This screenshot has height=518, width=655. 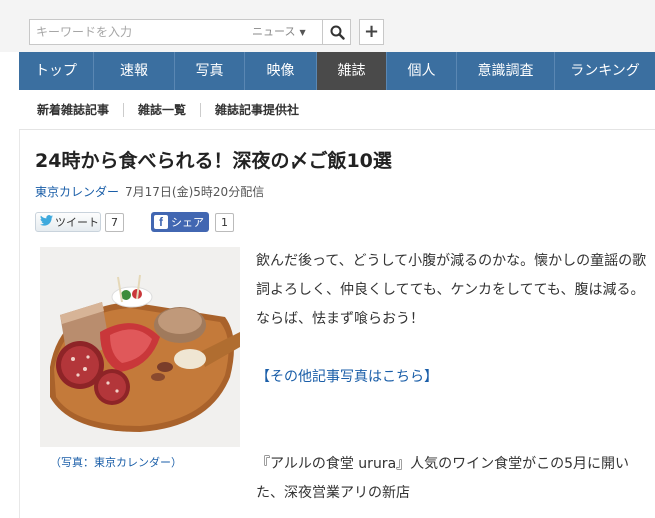 I want to click on more-photos-paragraph: 【その他記事写真はこちら】, so click(x=452, y=377).